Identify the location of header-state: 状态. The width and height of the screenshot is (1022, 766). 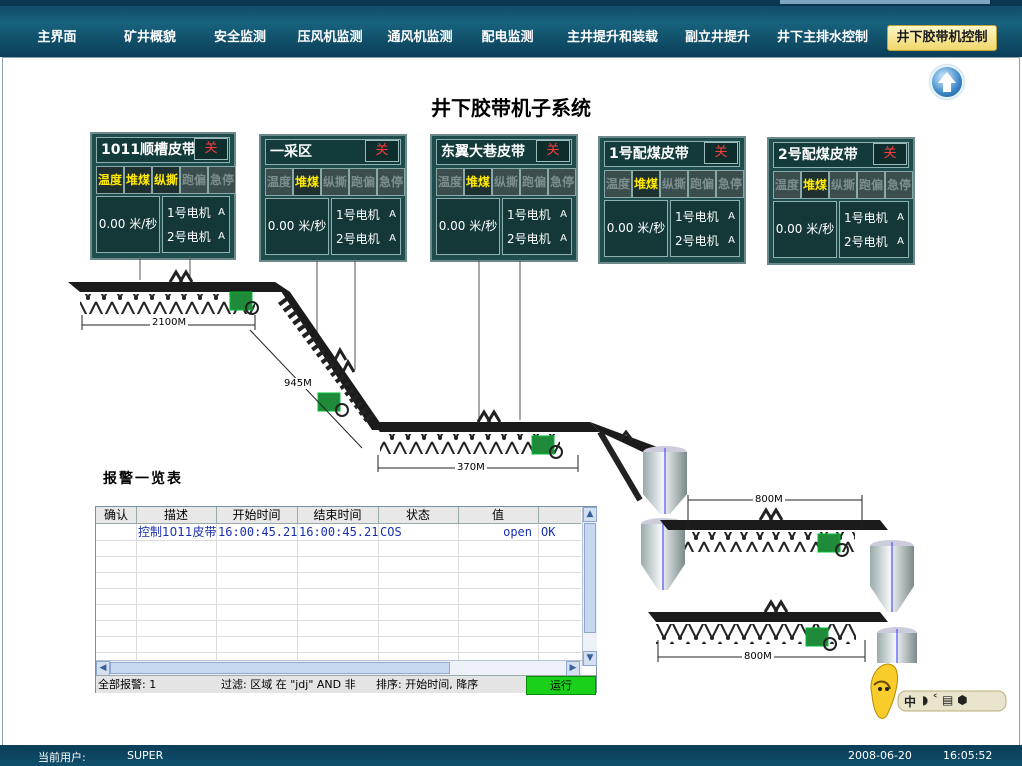
(418, 515).